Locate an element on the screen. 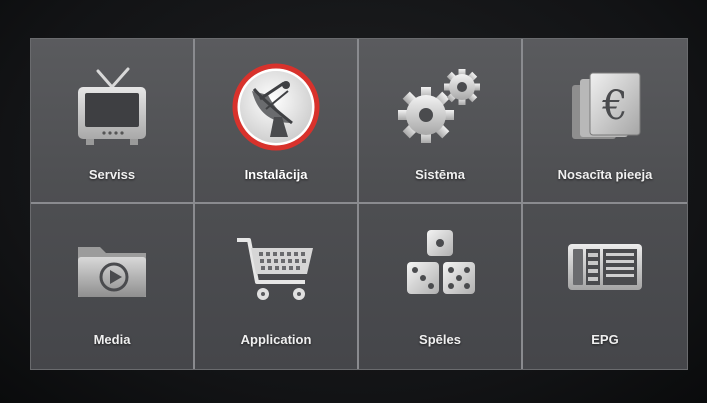 Image resolution: width=707 pixels, height=403 pixels. menu-item-sistema: Sistēma is located at coordinates (441, 121).